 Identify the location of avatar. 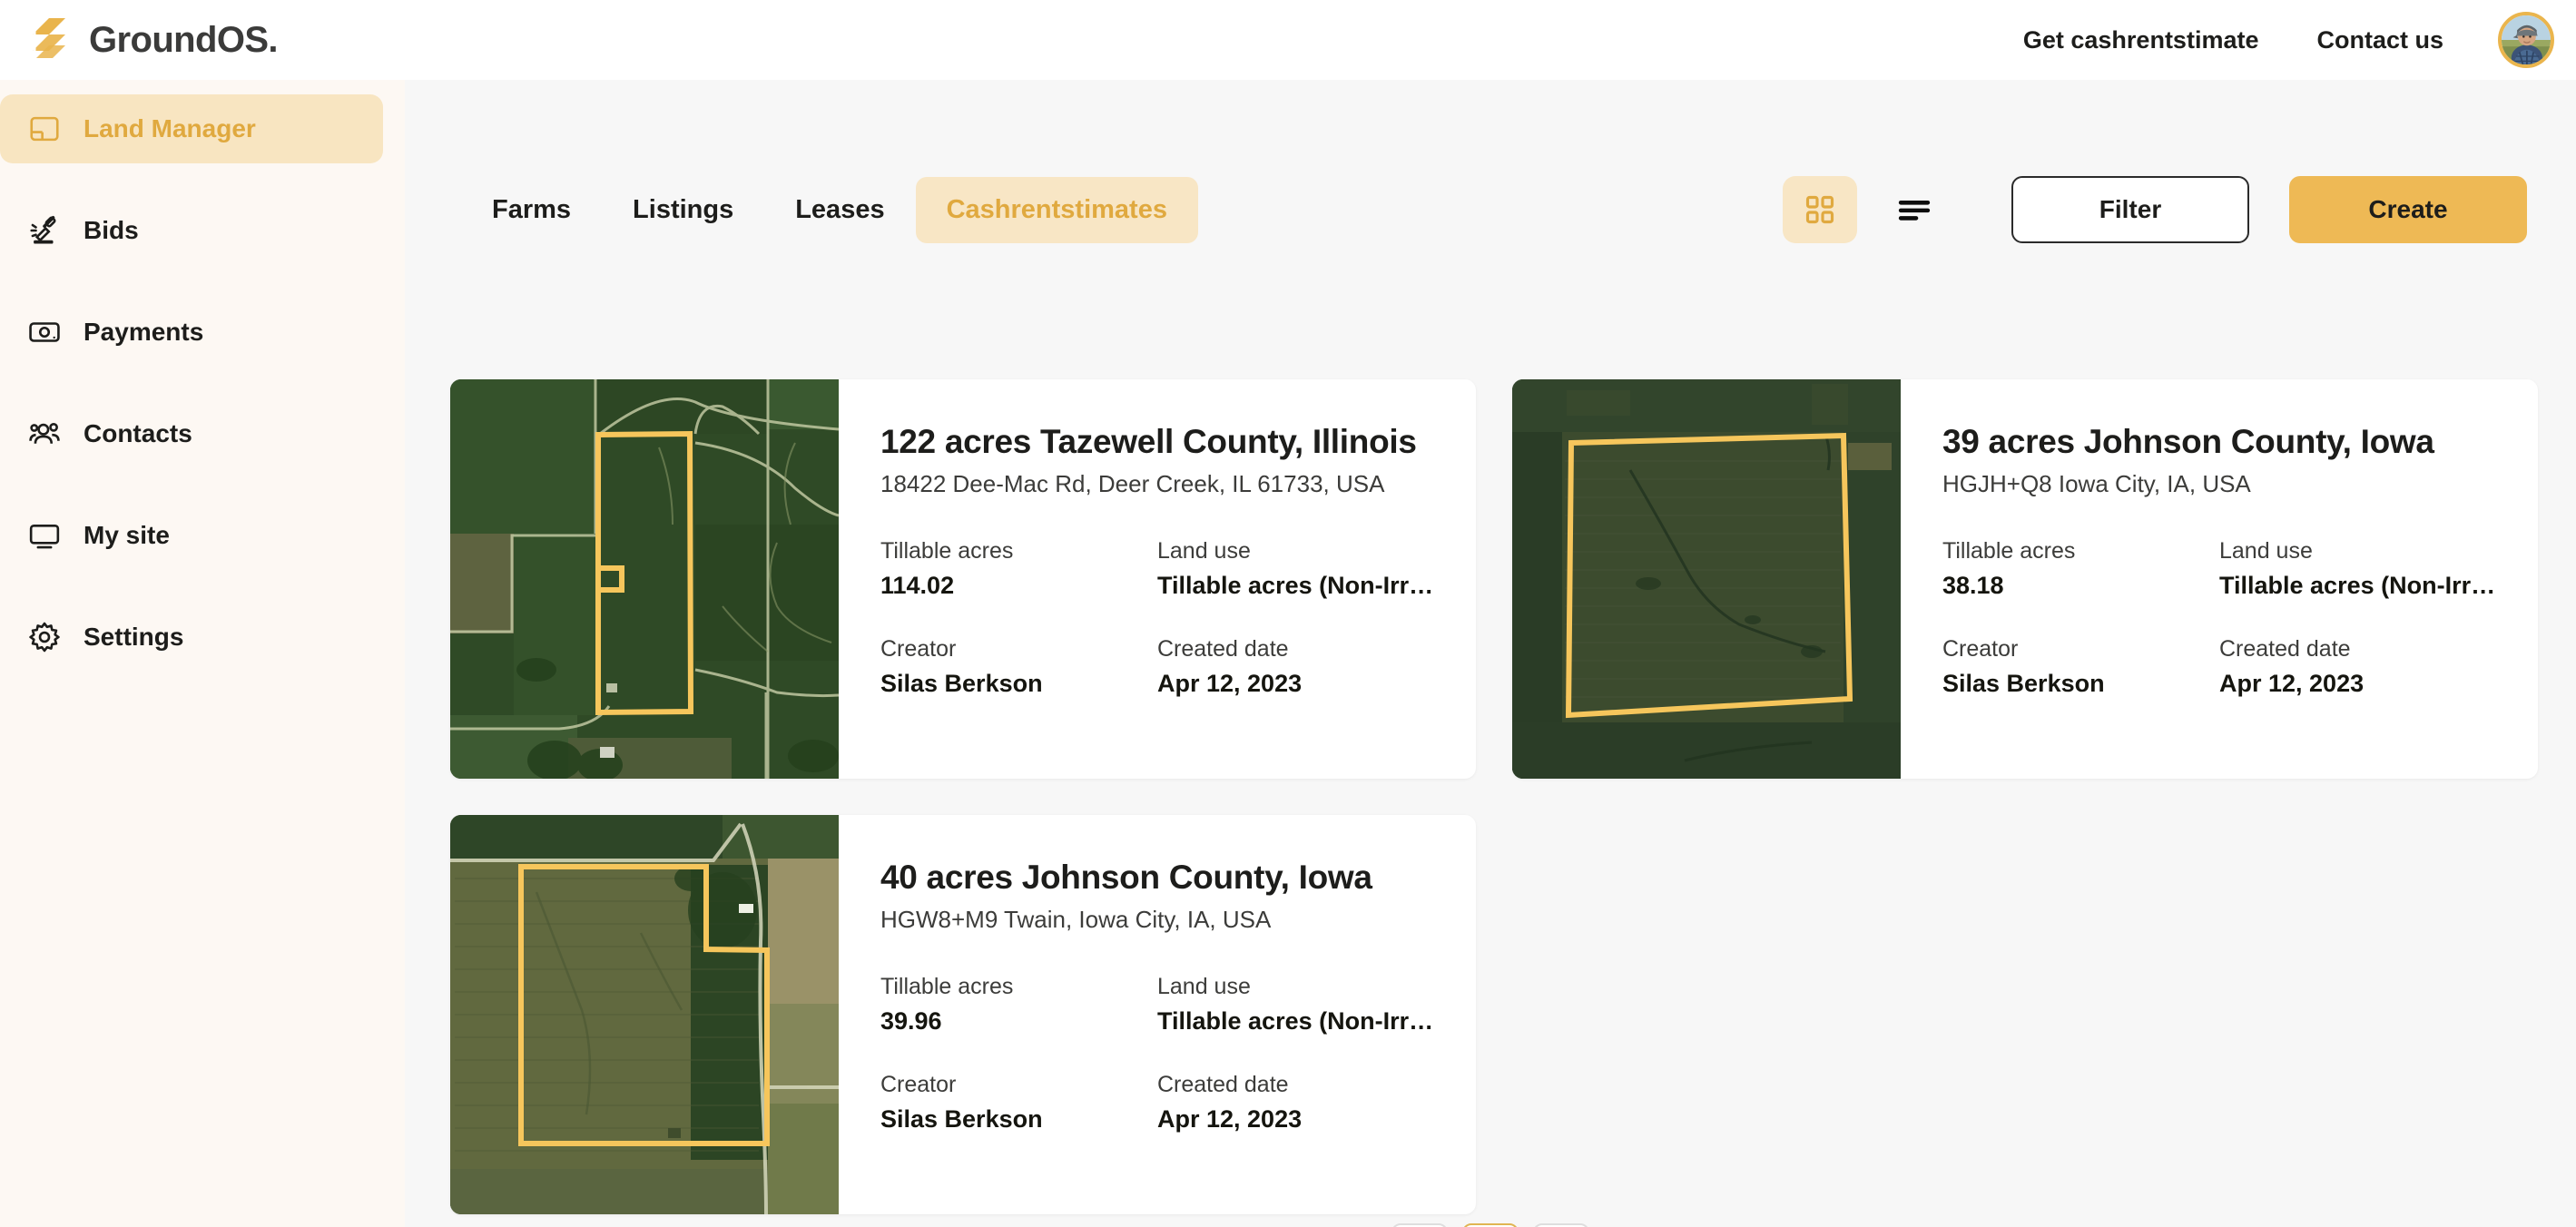
(2526, 40).